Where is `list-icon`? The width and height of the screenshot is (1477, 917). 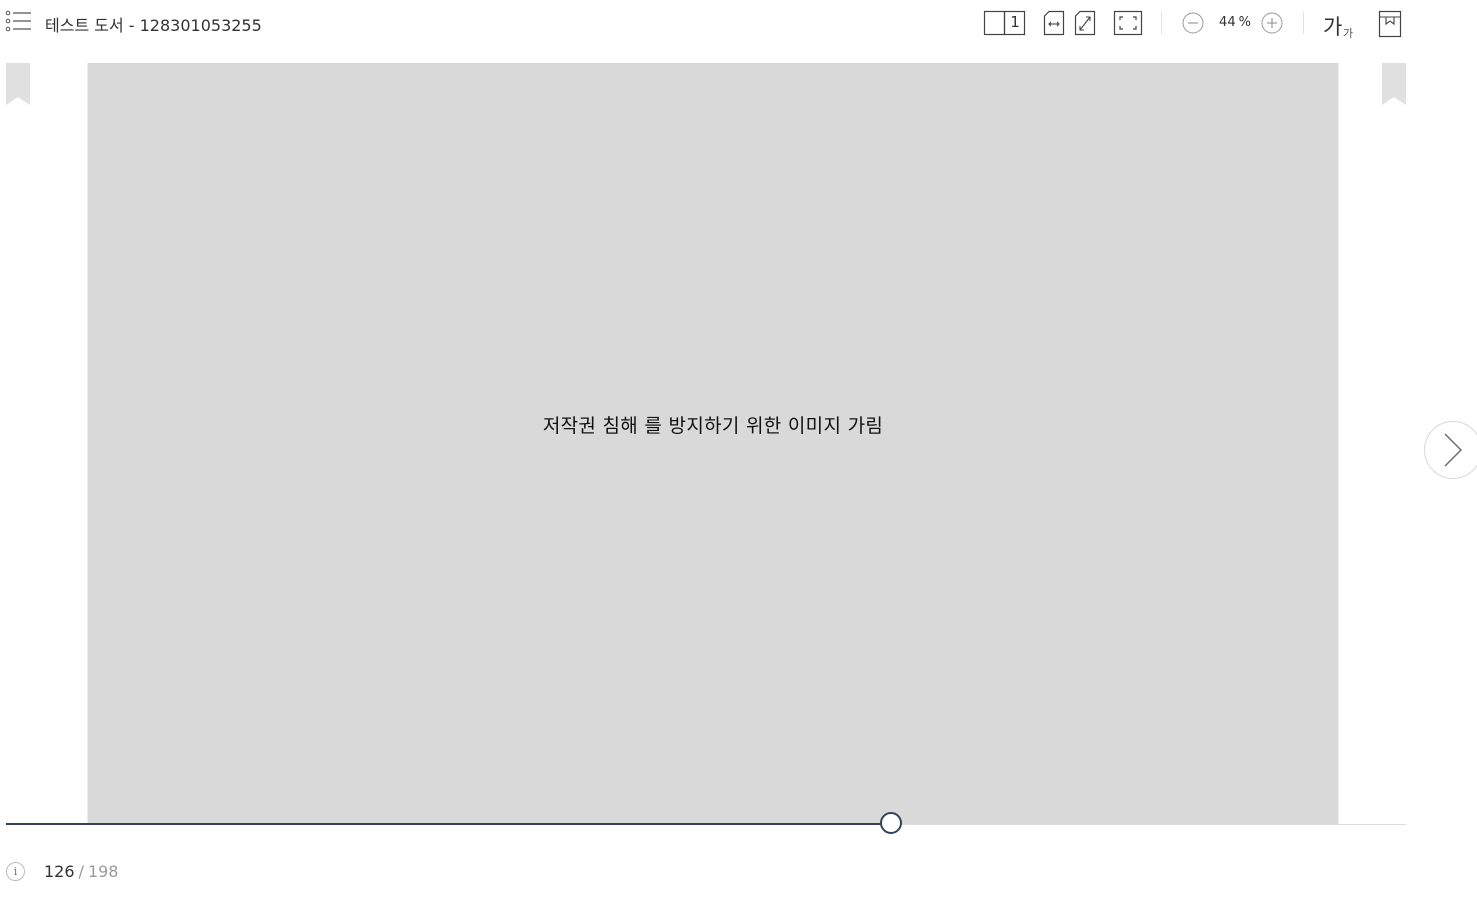 list-icon is located at coordinates (18, 21).